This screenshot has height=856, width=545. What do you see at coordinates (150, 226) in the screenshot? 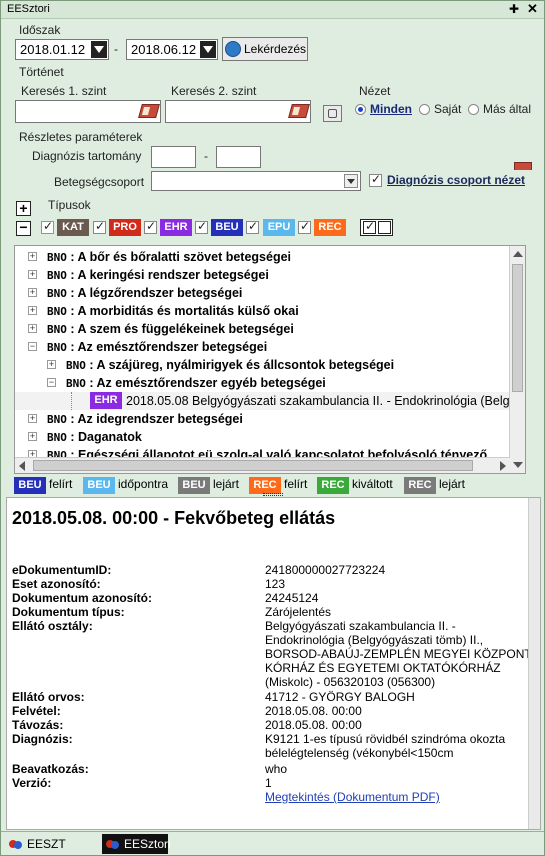
I see `type-checkbox-ehr` at bounding box center [150, 226].